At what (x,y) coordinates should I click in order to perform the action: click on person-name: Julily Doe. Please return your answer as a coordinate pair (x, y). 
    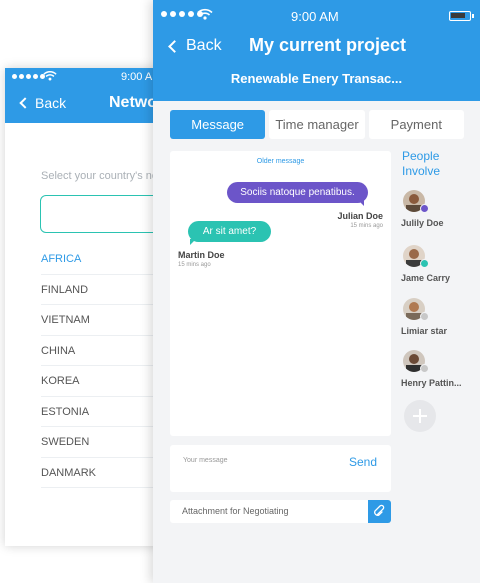
    Looking at the image, I should click on (422, 223).